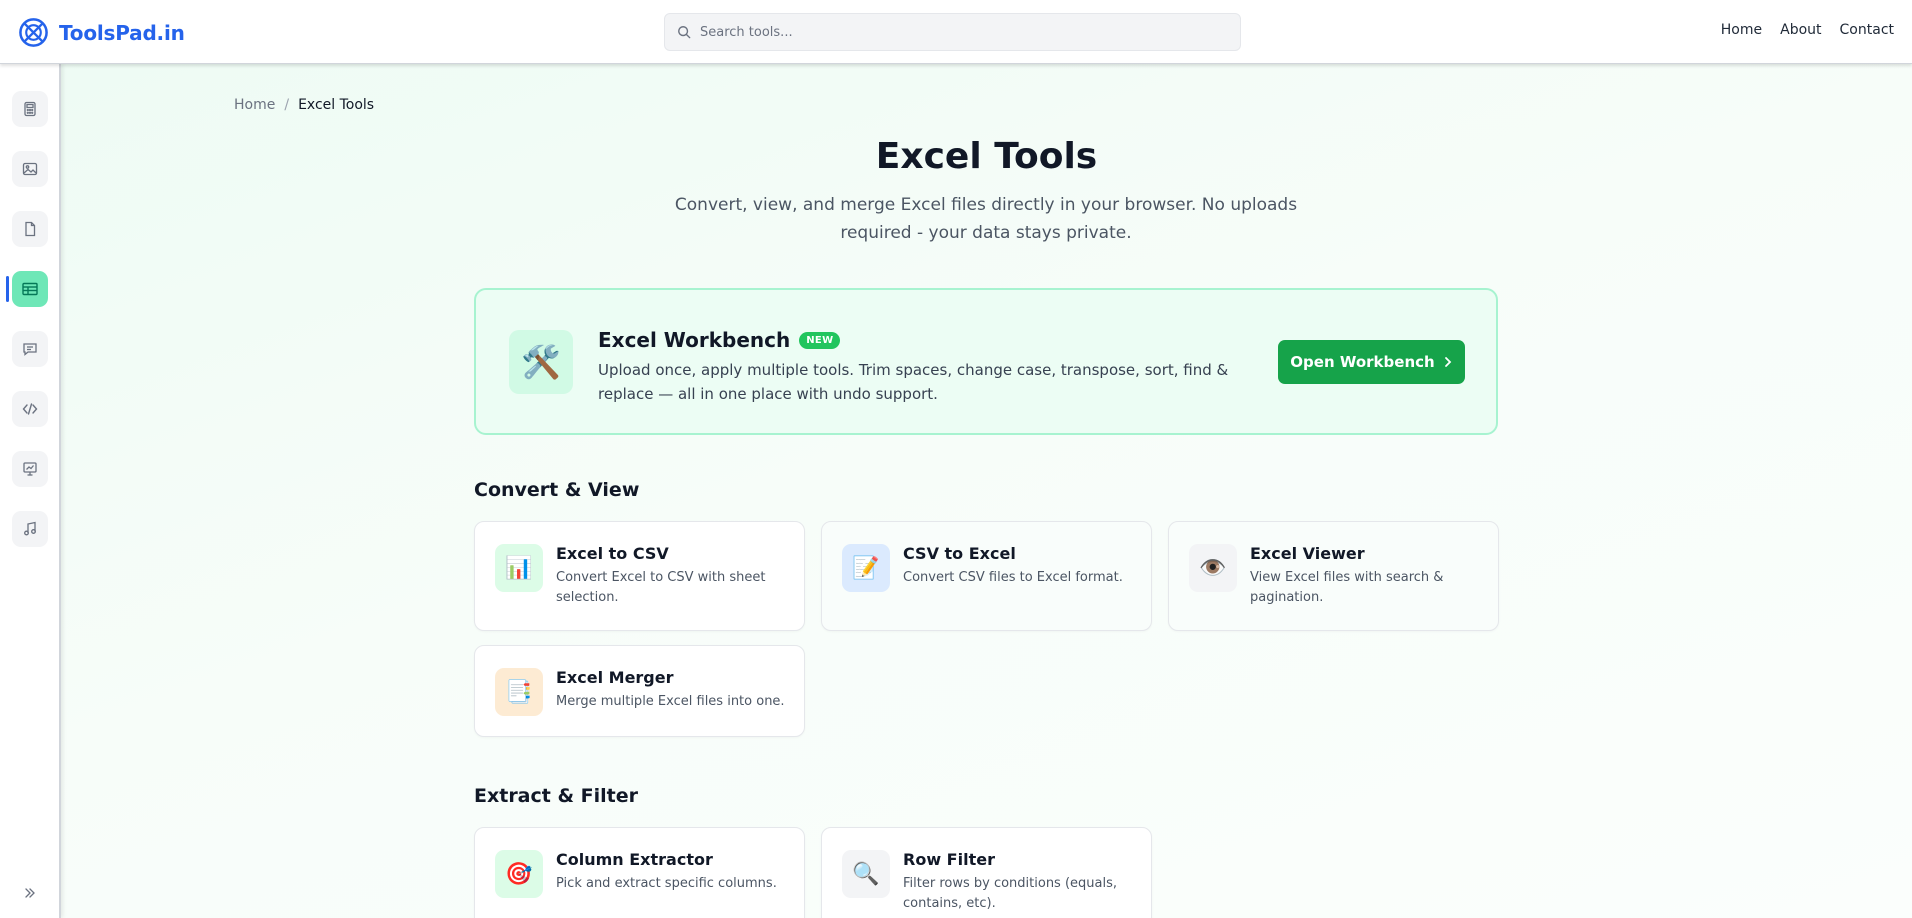  What do you see at coordinates (959, 553) in the screenshot?
I see `tool-card-title: CSV to Excel` at bounding box center [959, 553].